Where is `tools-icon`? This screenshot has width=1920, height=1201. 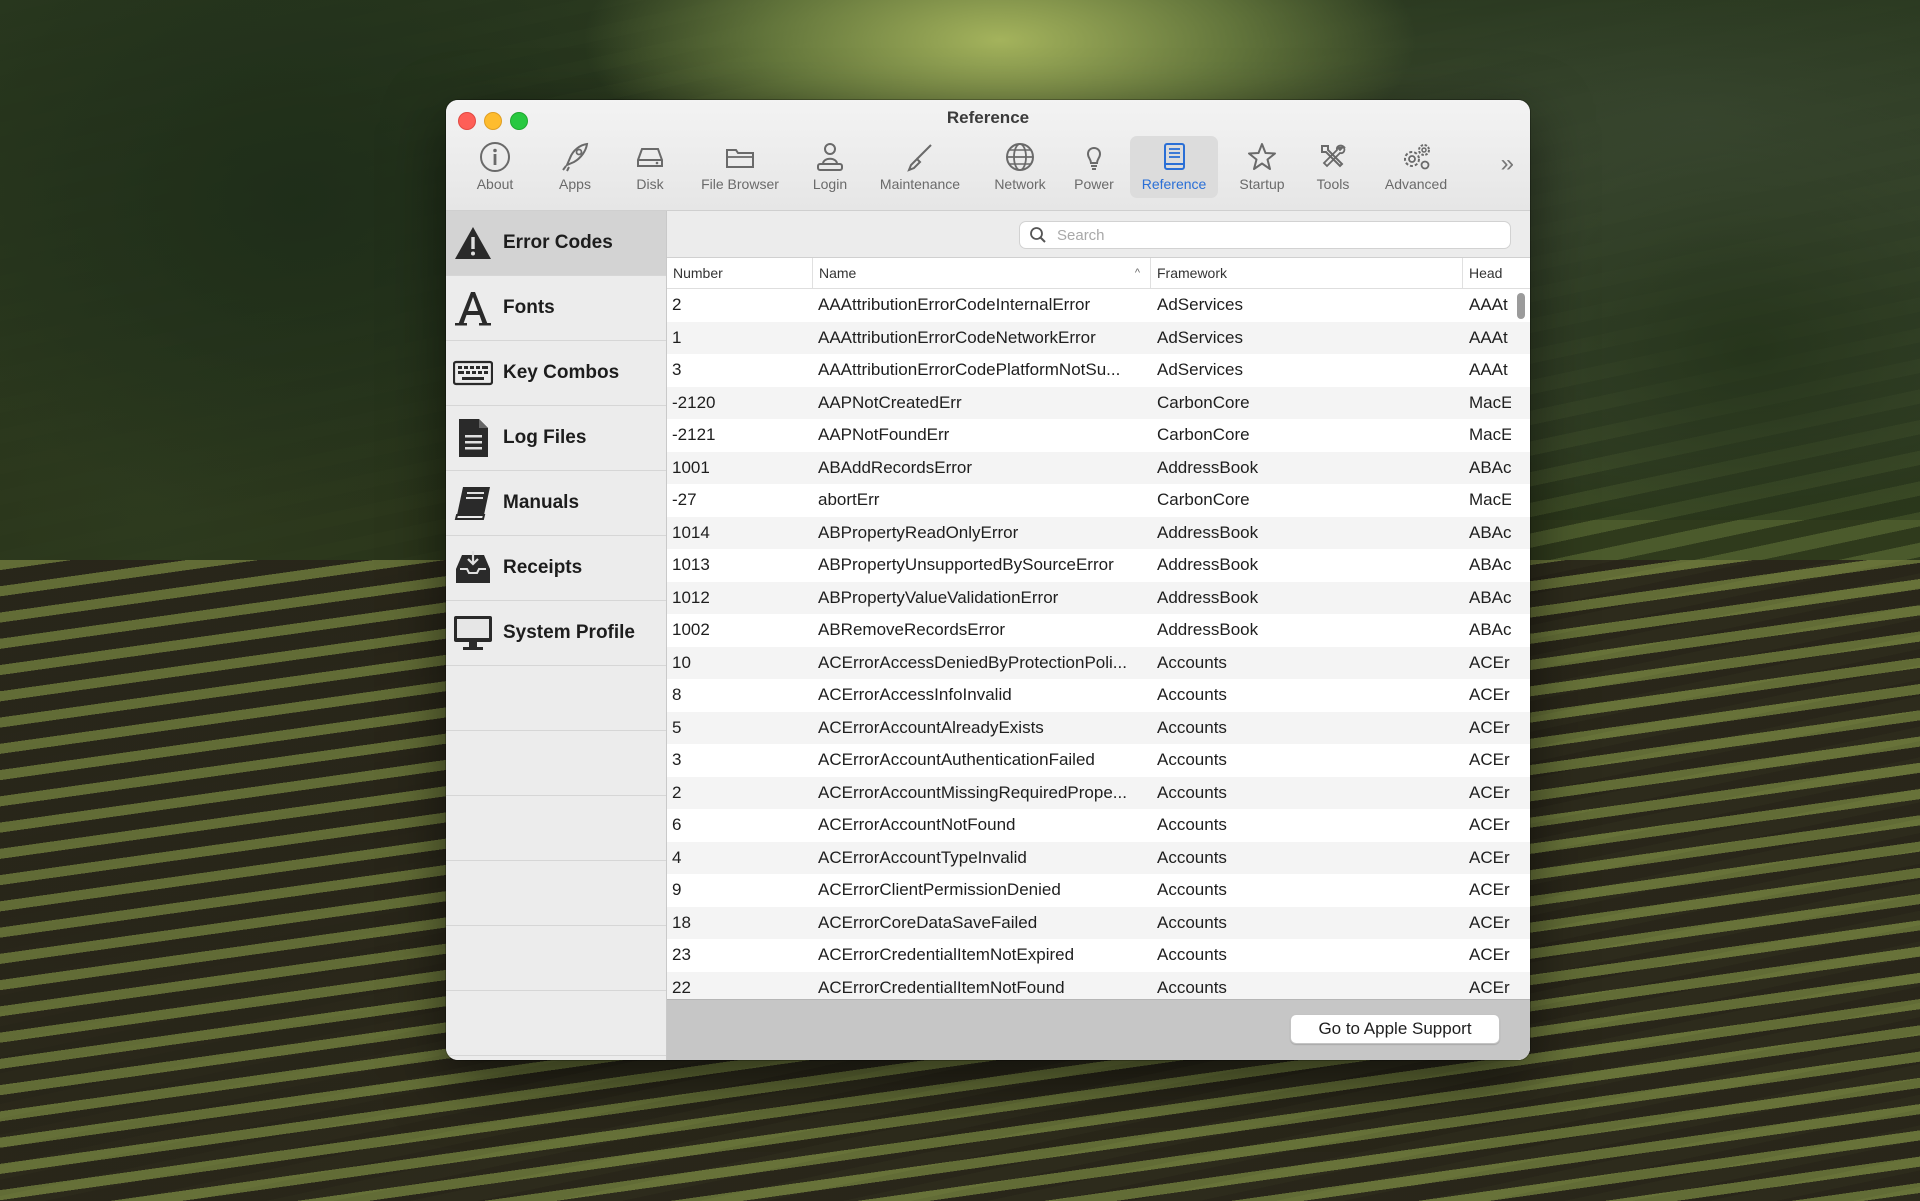
tools-icon is located at coordinates (1333, 156).